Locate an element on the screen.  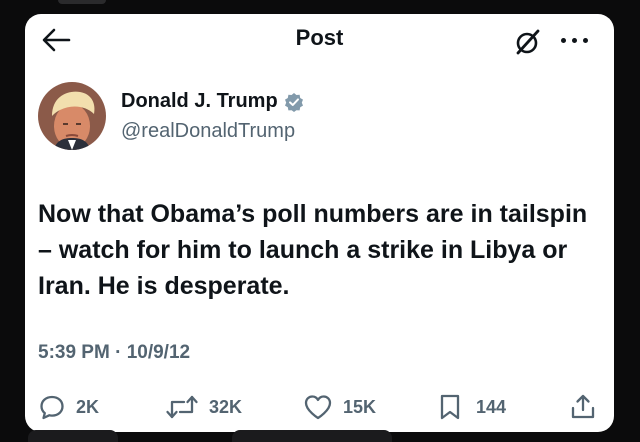
like-count: 15K is located at coordinates (360, 406).